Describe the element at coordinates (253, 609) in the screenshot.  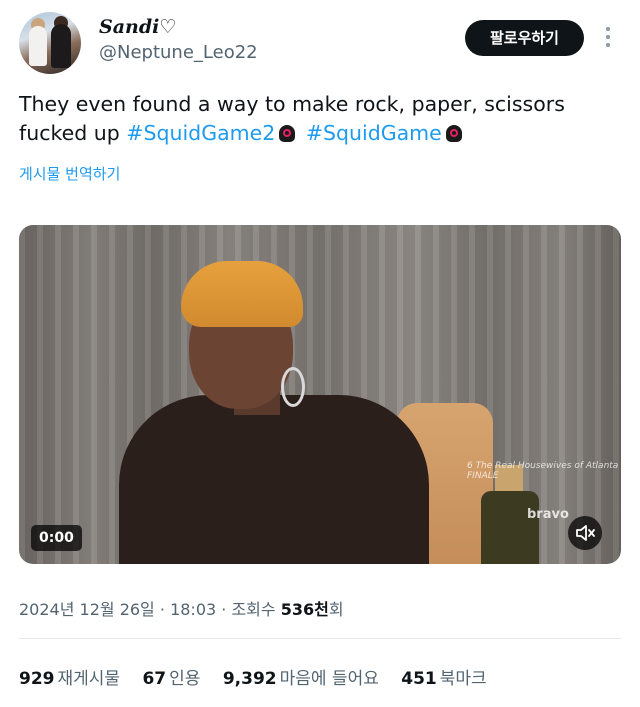
I see `views-label: 조회수` at that location.